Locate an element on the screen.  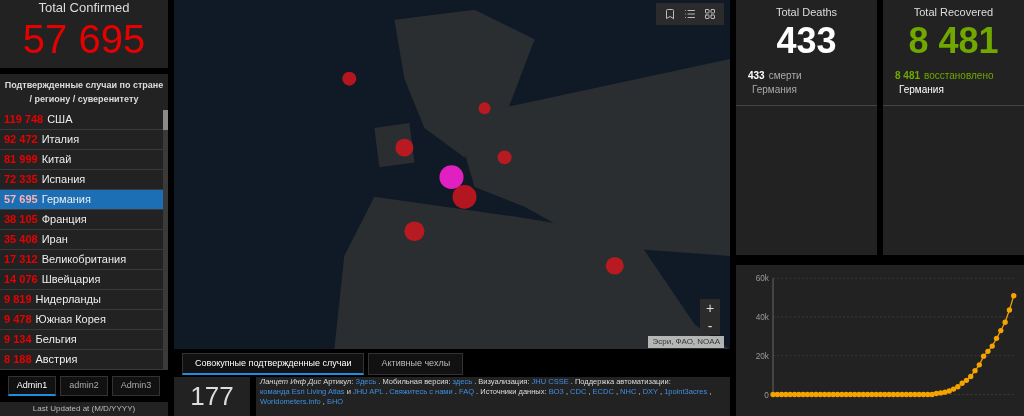
last-updated: Last Updated at (M/D/YYYY) is located at coordinates (84, 409).